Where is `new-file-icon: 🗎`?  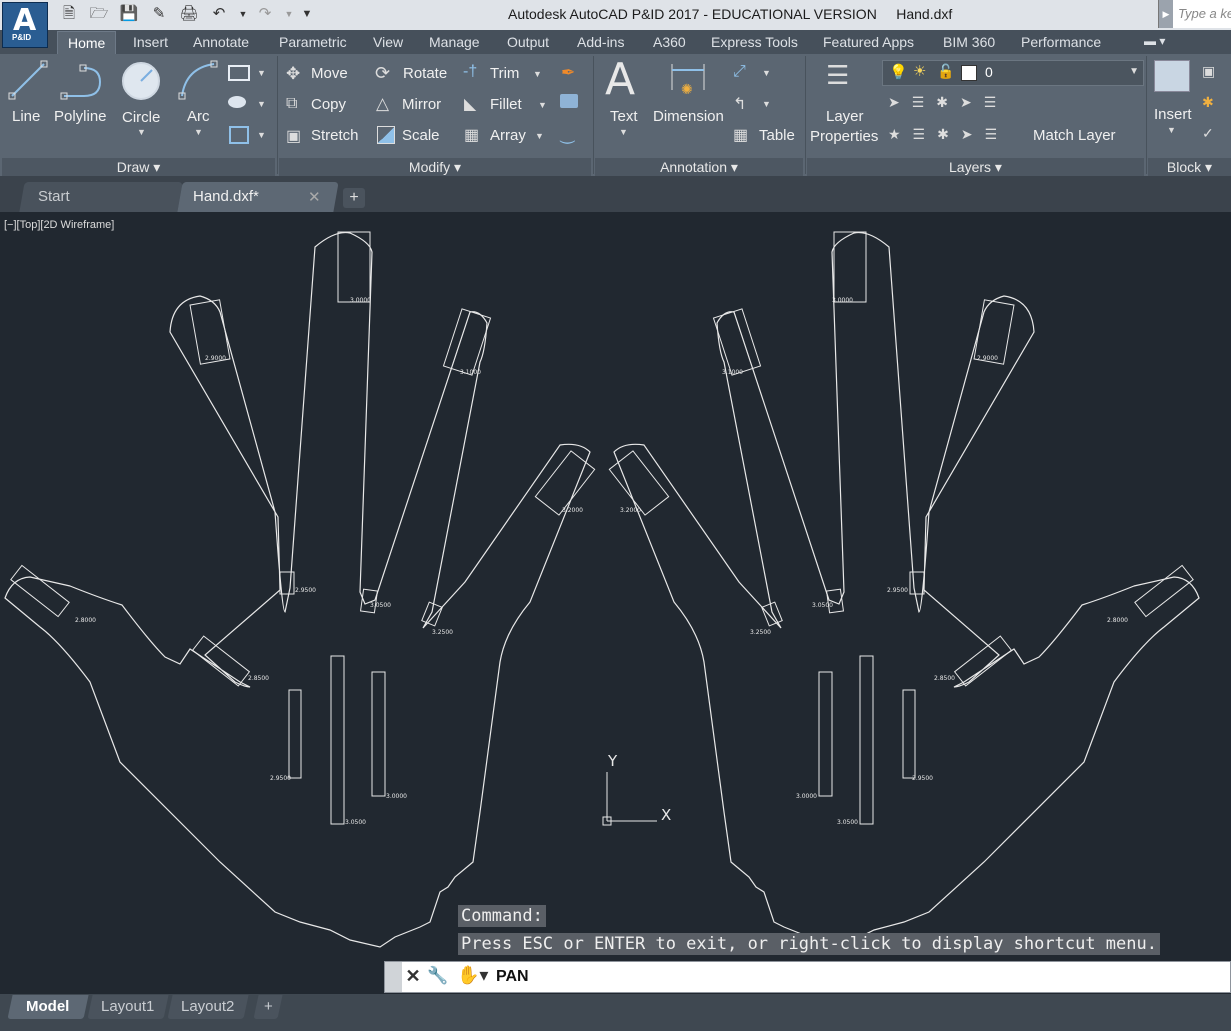
new-file-icon: 🗎 is located at coordinates (69, 14).